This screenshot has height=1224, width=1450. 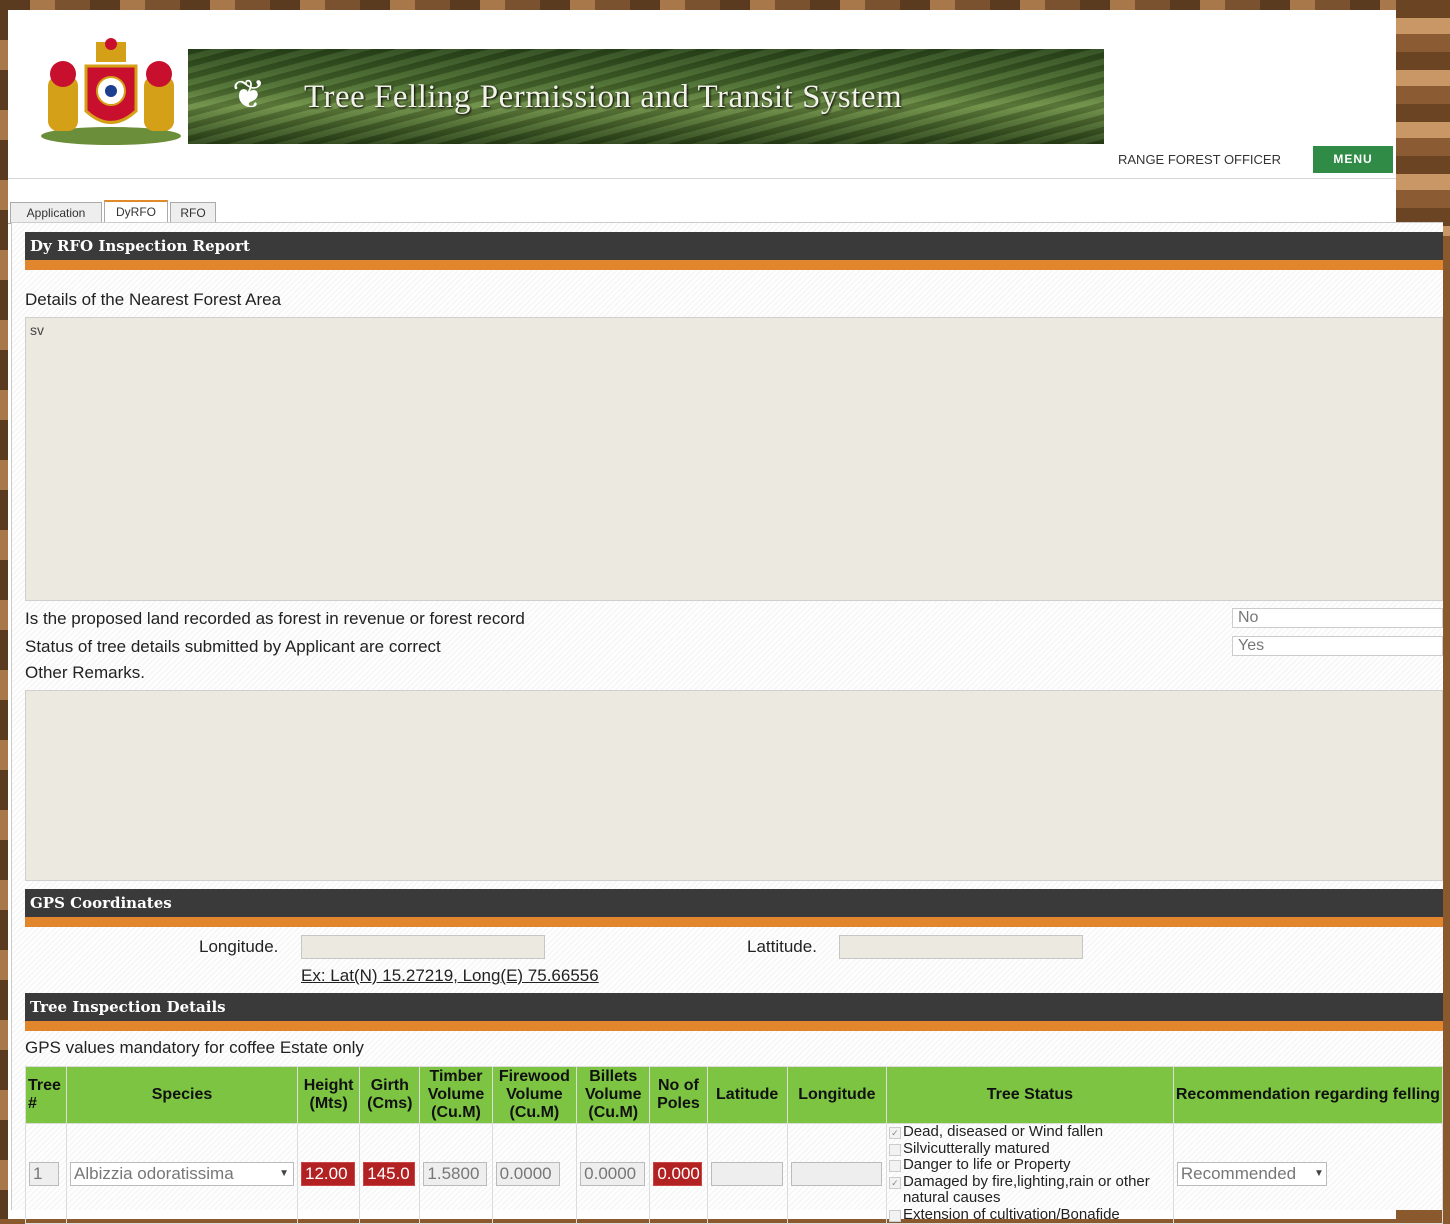 What do you see at coordinates (423, 947) in the screenshot?
I see `longitude-input` at bounding box center [423, 947].